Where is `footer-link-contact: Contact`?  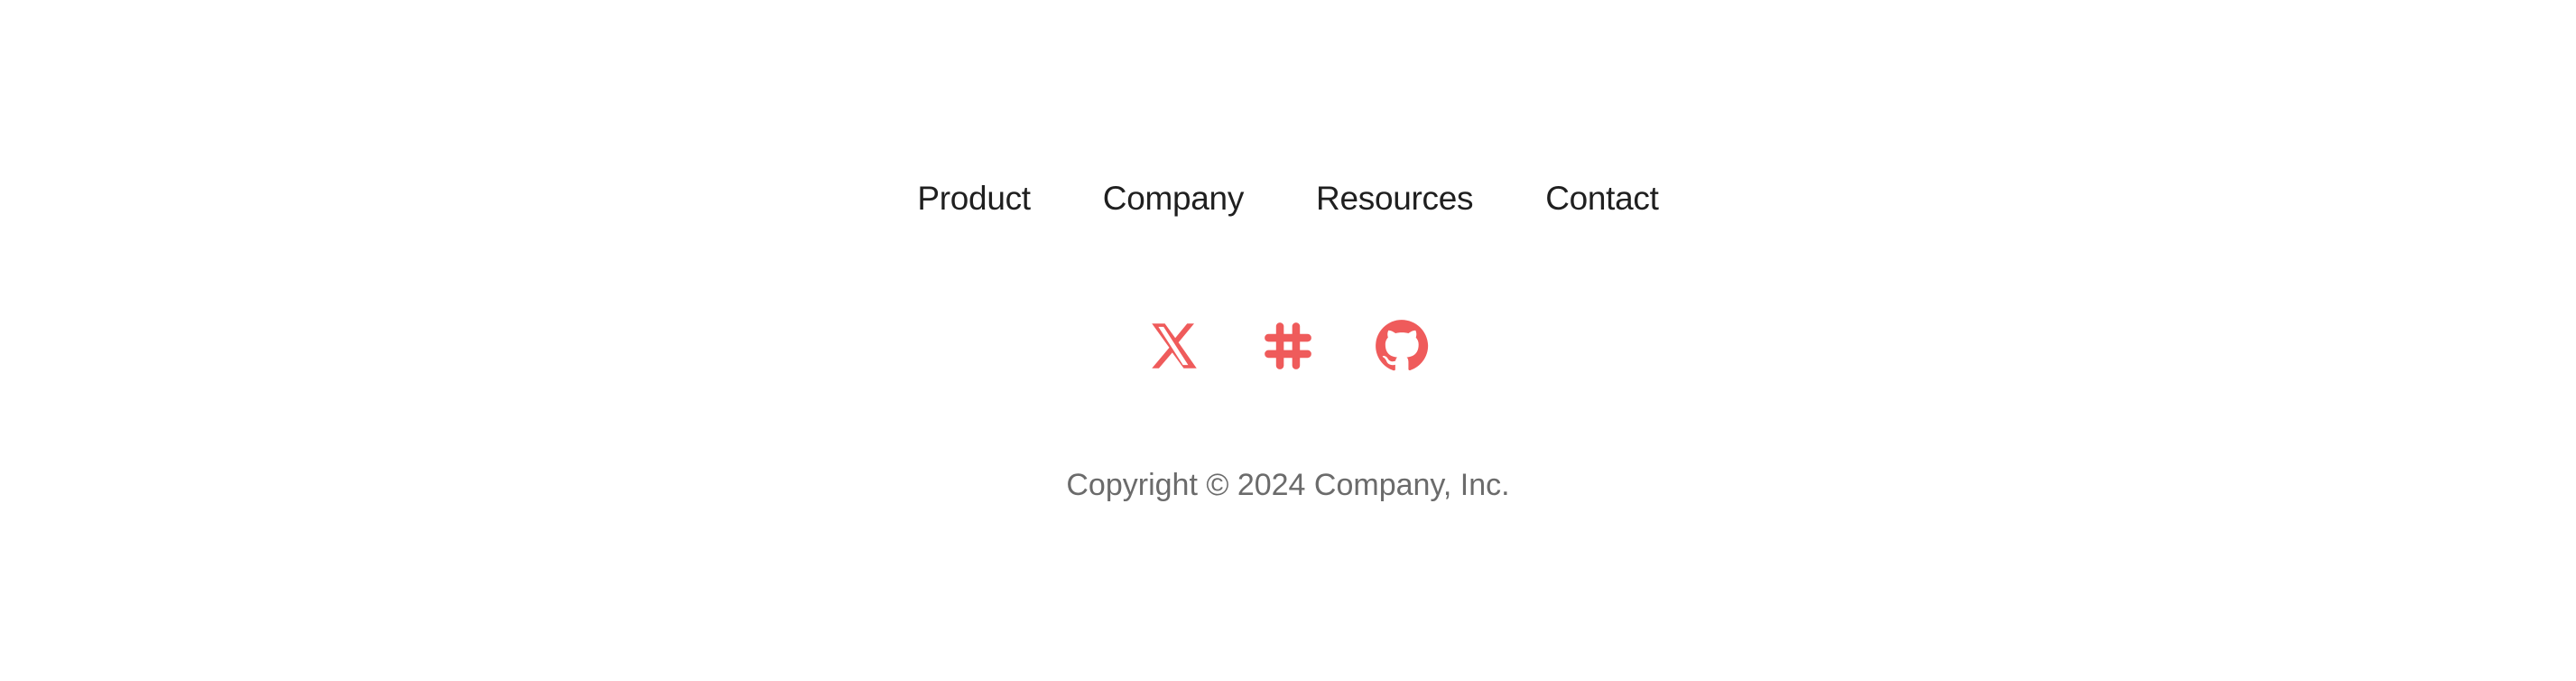 footer-link-contact: Contact is located at coordinates (1602, 198).